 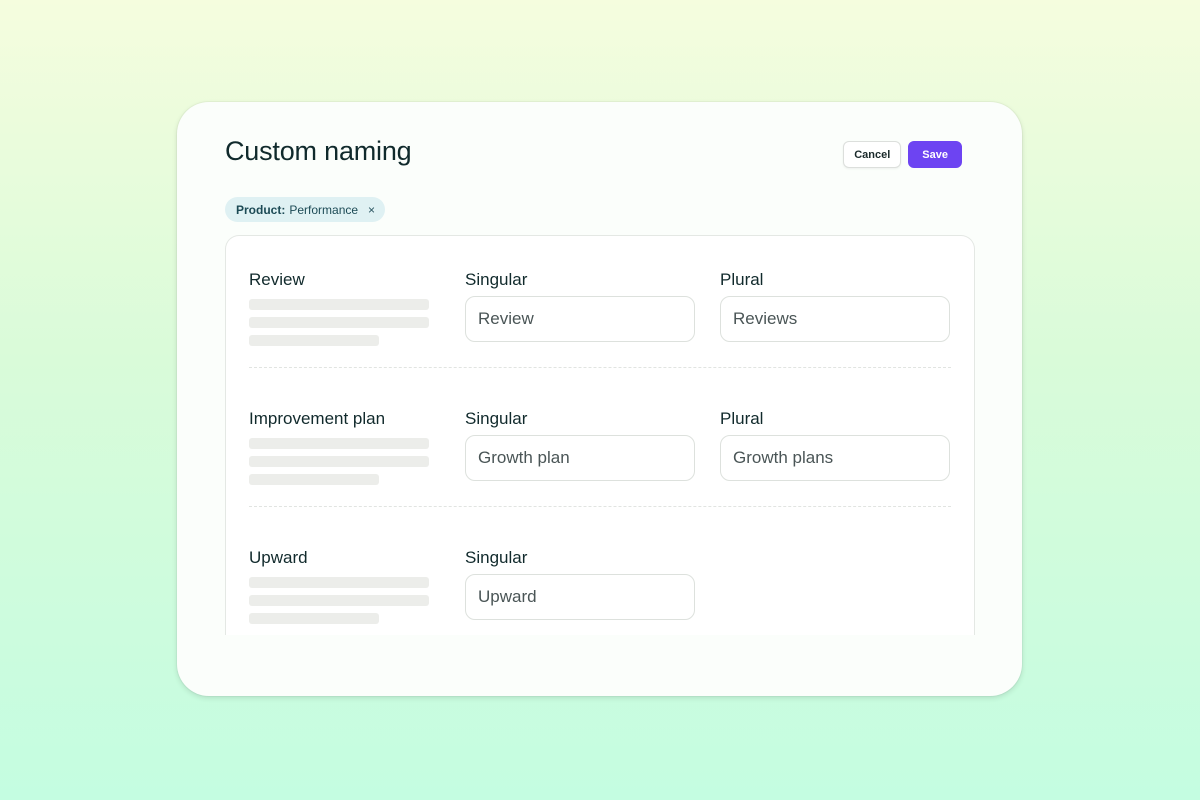 What do you see at coordinates (318, 151) in the screenshot?
I see `page-title: Custom naming` at bounding box center [318, 151].